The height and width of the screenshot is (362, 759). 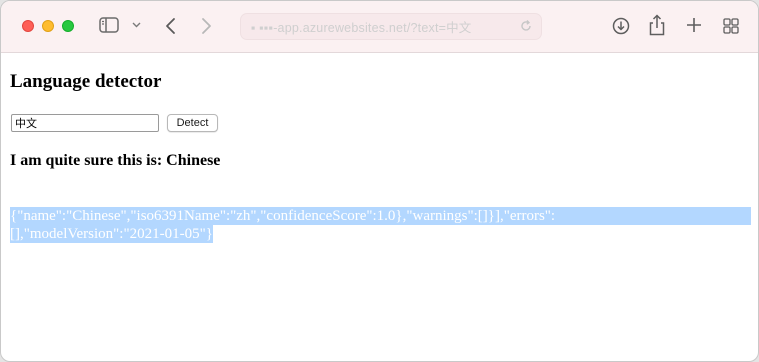 What do you see at coordinates (526, 28) in the screenshot?
I see `reload-icon` at bounding box center [526, 28].